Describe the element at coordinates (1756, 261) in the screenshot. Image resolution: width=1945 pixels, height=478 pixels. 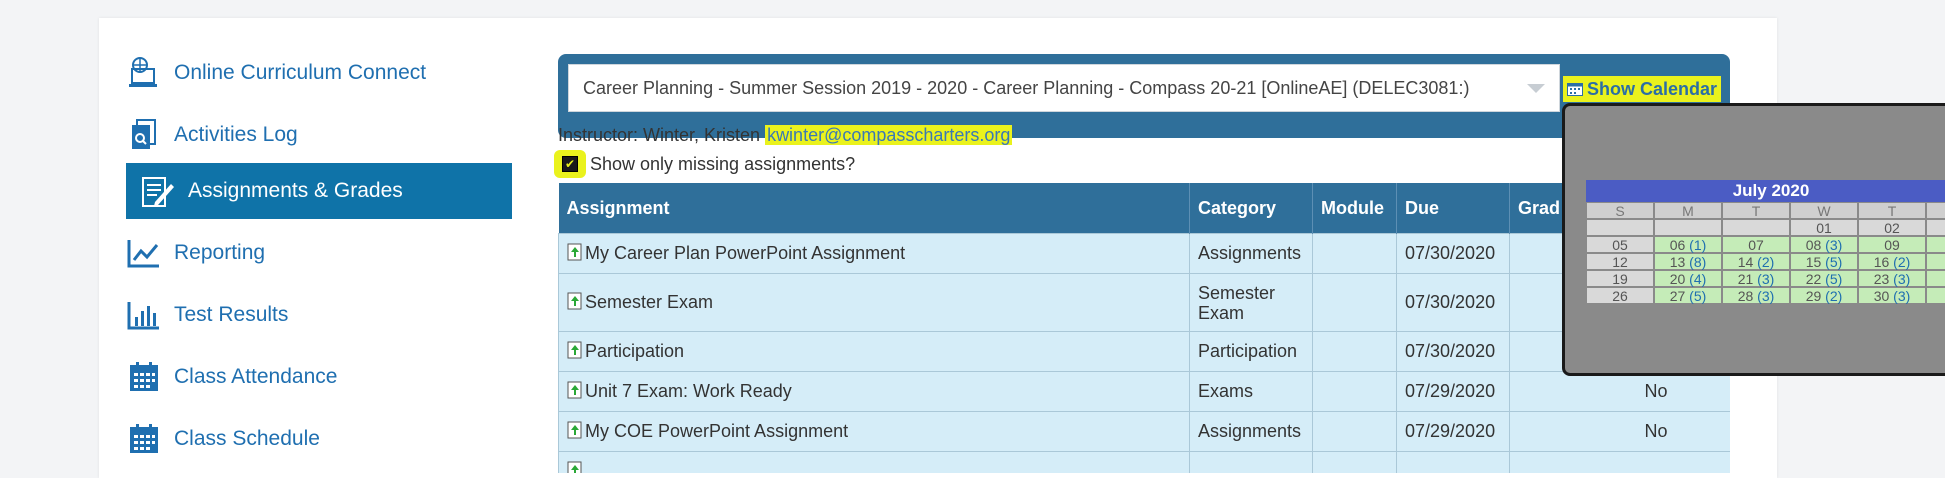
I see `calendar-day-cell: 14 (2)` at that location.